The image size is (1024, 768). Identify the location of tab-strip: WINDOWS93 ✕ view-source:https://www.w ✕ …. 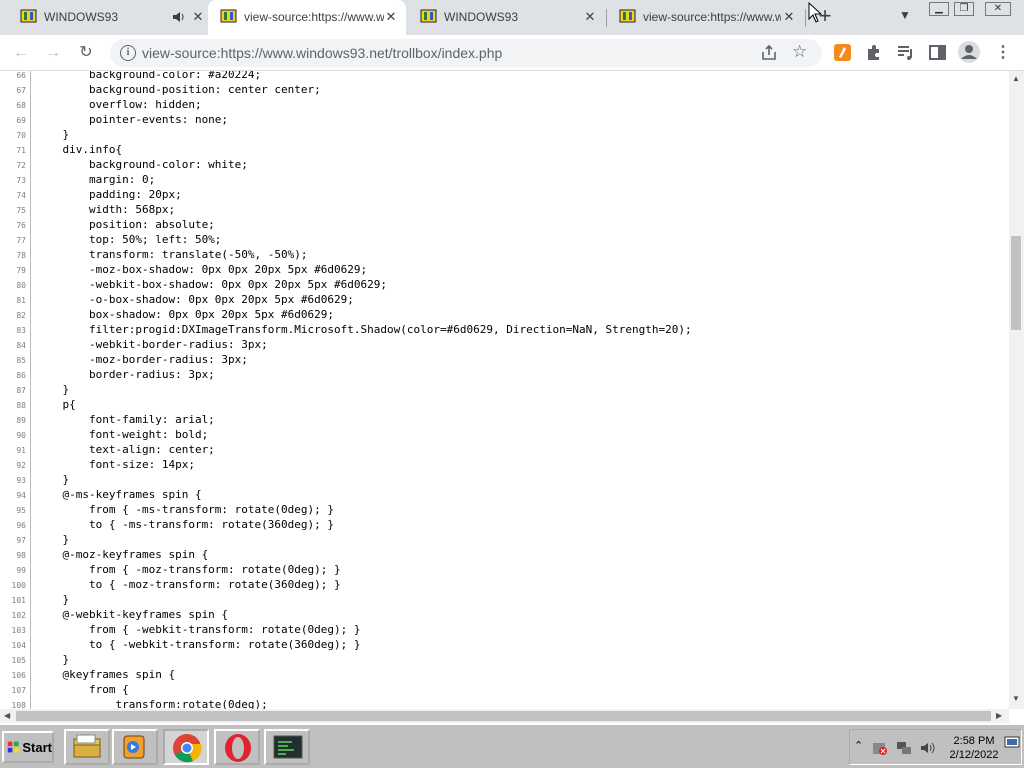
(512, 17).